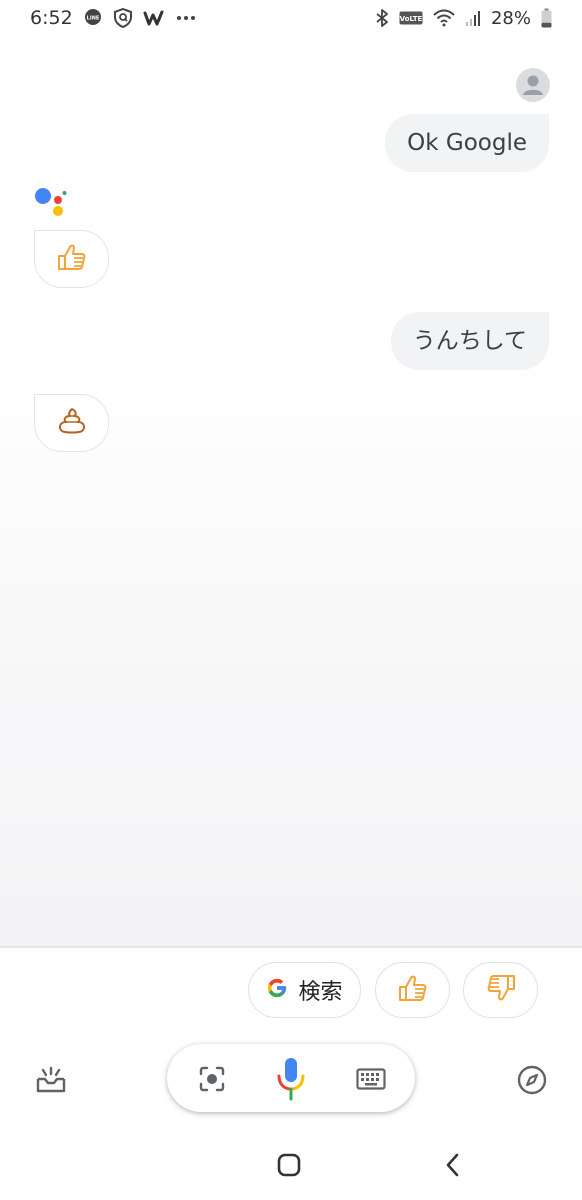  I want to click on search-chip-label: 検索, so click(320, 992).